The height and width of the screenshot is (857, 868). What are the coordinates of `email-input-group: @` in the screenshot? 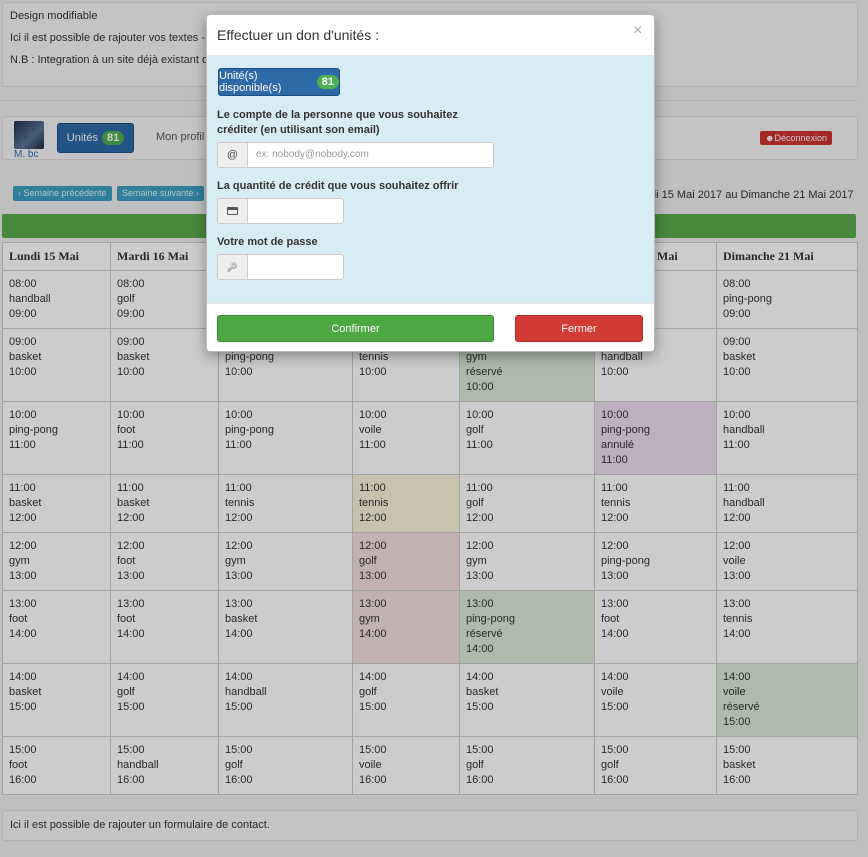 It's located at (355, 155).